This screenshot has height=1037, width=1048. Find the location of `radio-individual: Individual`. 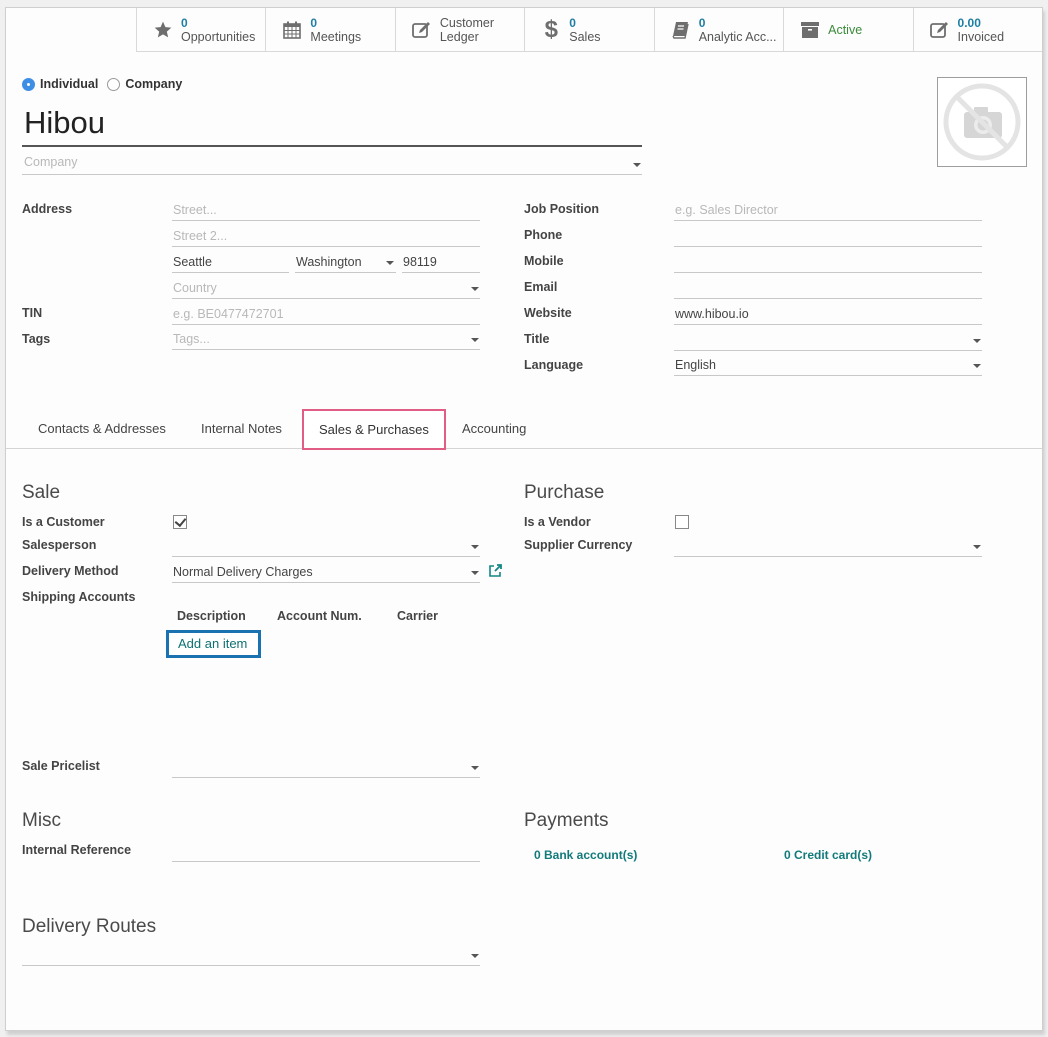

radio-individual: Individual is located at coordinates (60, 84).